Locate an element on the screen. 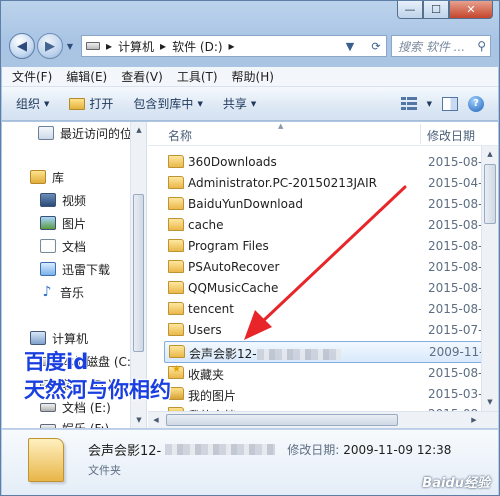 This screenshot has width=500, height=496. details-name: 会声会影12- 修改日期: 2009-11-09 12:38 is located at coordinates (270, 451).